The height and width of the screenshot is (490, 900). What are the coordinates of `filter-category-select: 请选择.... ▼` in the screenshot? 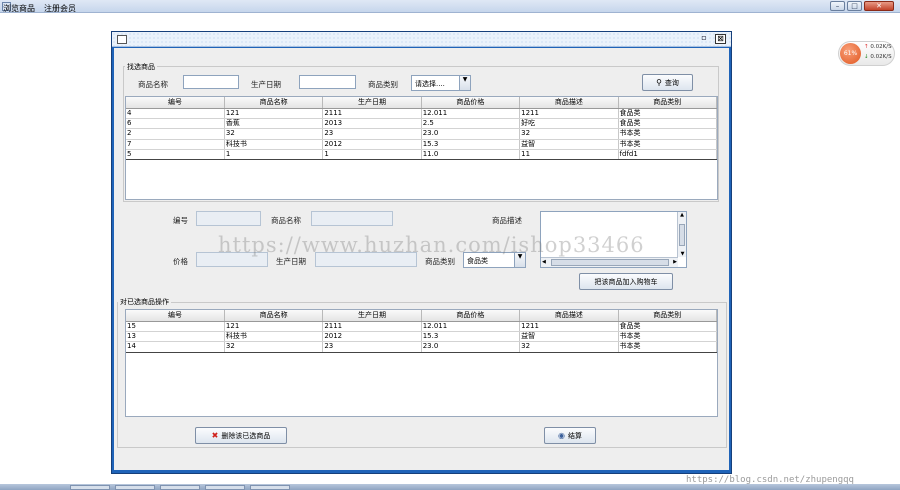 It's located at (441, 83).